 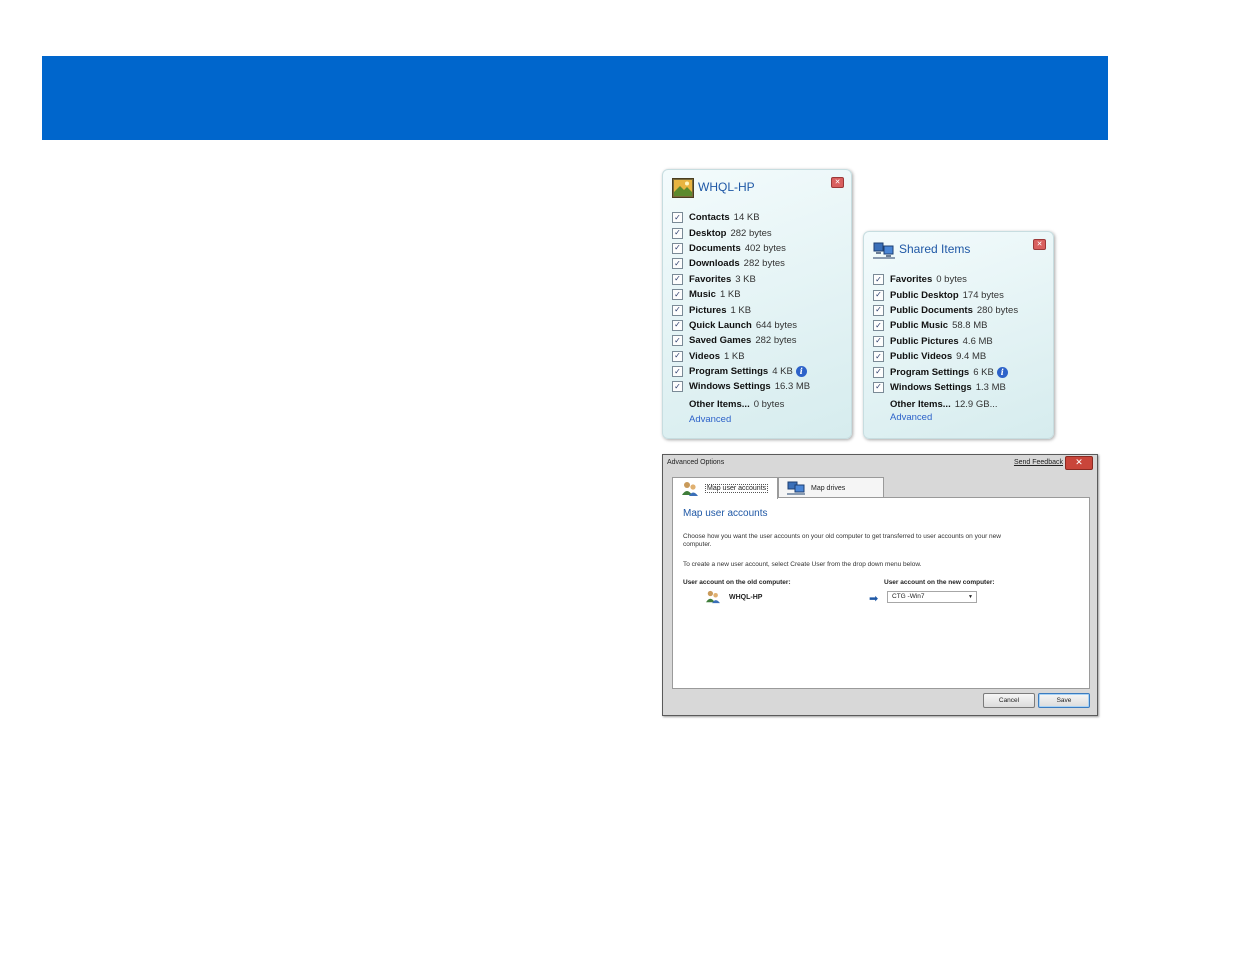 What do you see at coordinates (710, 279) in the screenshot?
I see `item-name: Favorites` at bounding box center [710, 279].